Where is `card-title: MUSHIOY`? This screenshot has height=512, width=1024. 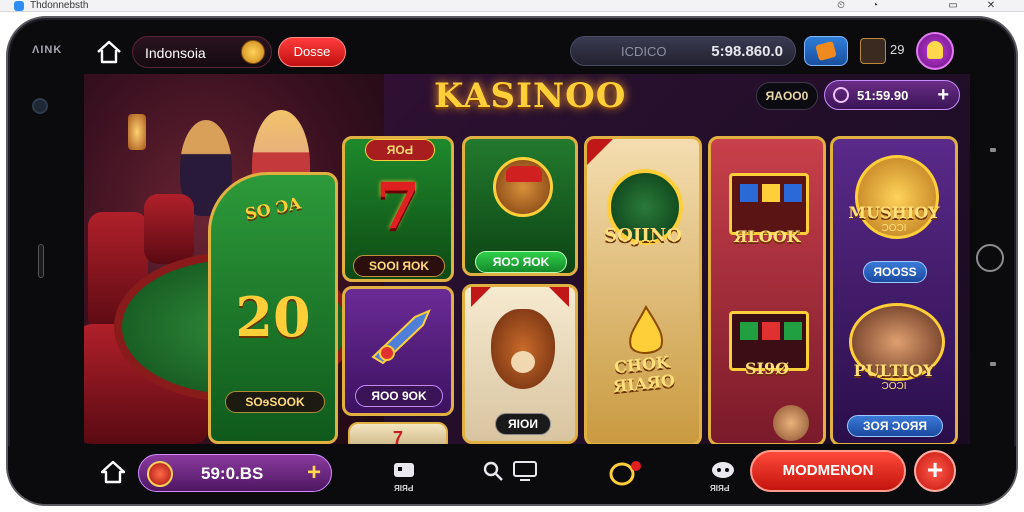
card-title: MUSHIOY is located at coordinates (894, 212).